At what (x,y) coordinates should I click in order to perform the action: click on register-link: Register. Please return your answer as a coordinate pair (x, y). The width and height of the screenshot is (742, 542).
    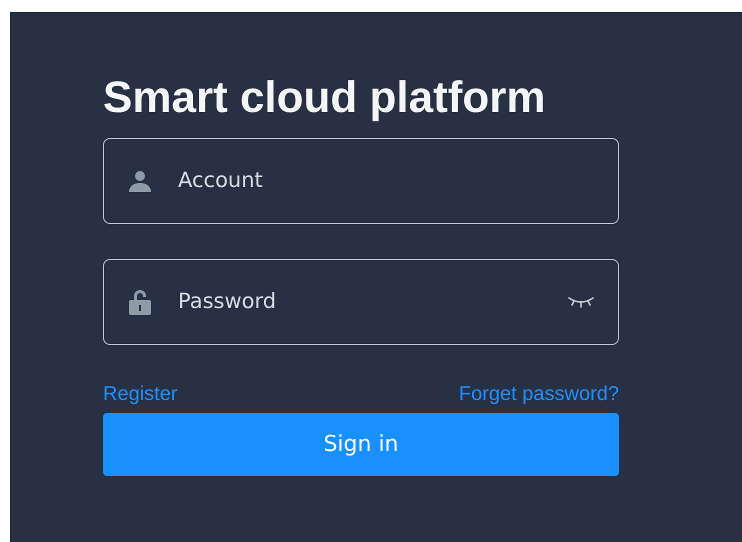
    Looking at the image, I should click on (140, 394).